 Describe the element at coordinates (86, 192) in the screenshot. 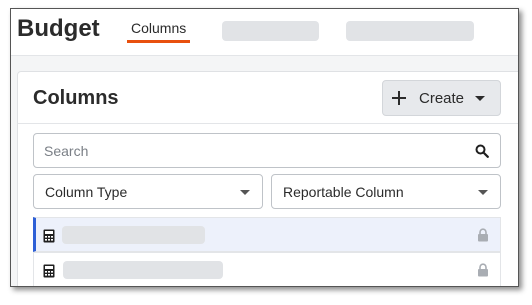

I see `column-type-select-value: Column Type` at that location.